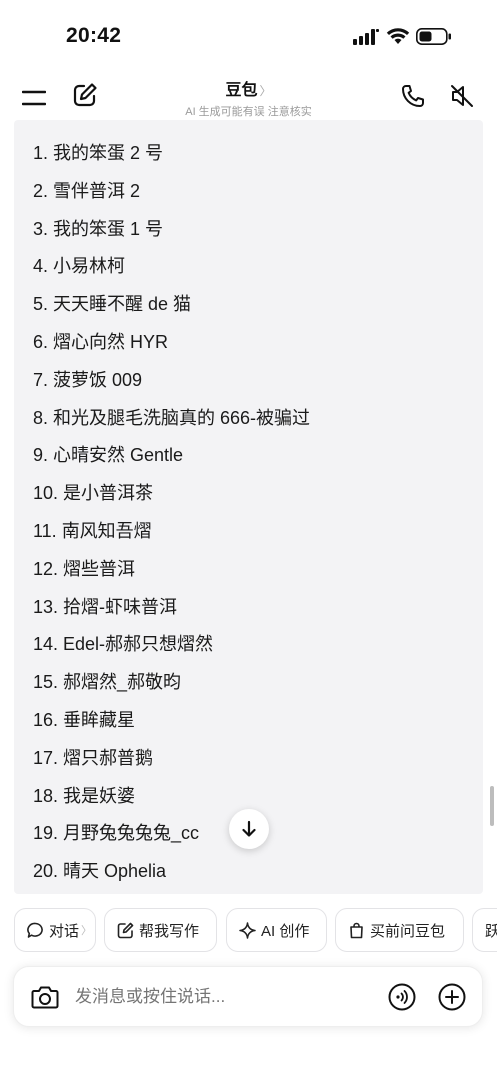 The height and width of the screenshot is (1080, 497). Describe the element at coordinates (125, 930) in the screenshot. I see `pen-square-icon` at that location.